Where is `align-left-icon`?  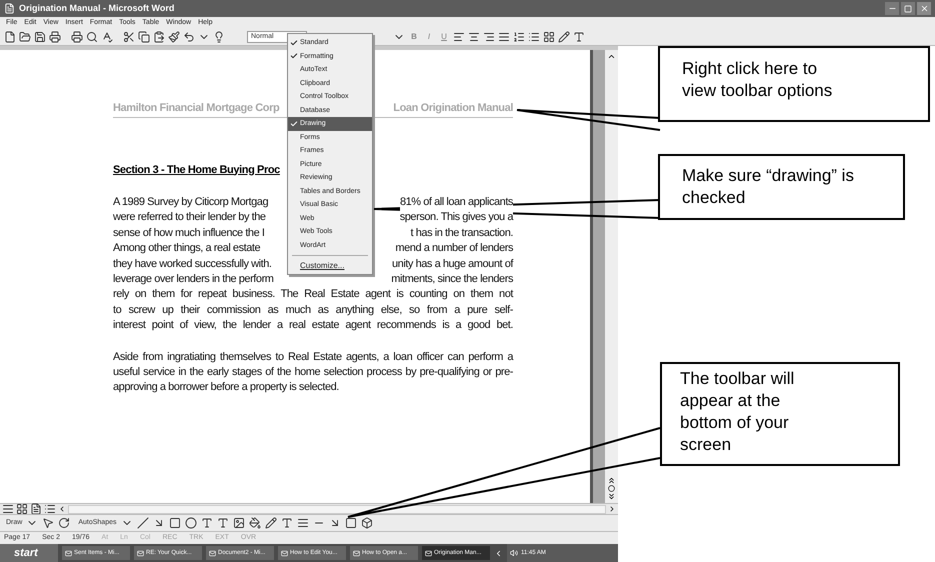 align-left-icon is located at coordinates (459, 37).